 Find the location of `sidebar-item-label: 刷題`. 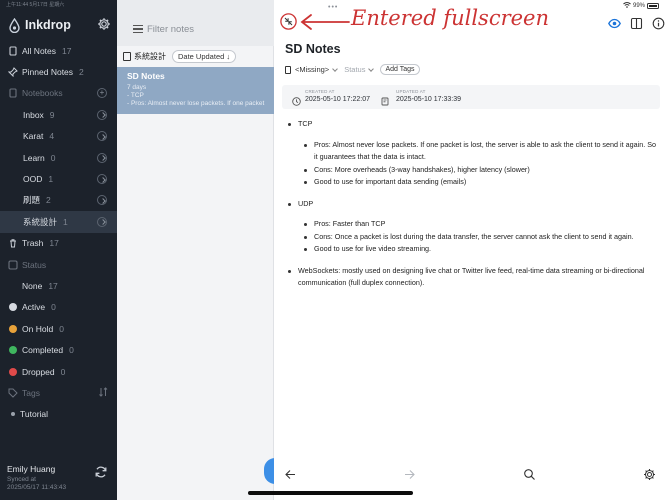

sidebar-item-label: 刷題 is located at coordinates (32, 200).